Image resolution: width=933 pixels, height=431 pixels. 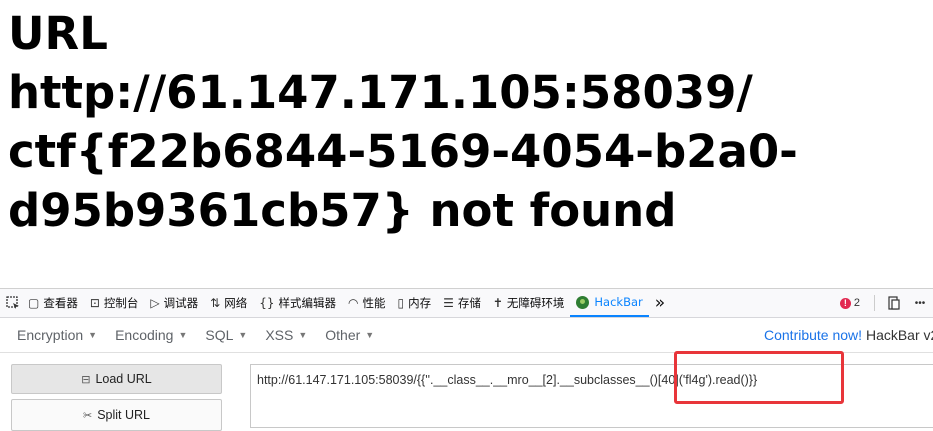 I want to click on tab-label: 存储, so click(x=469, y=303).